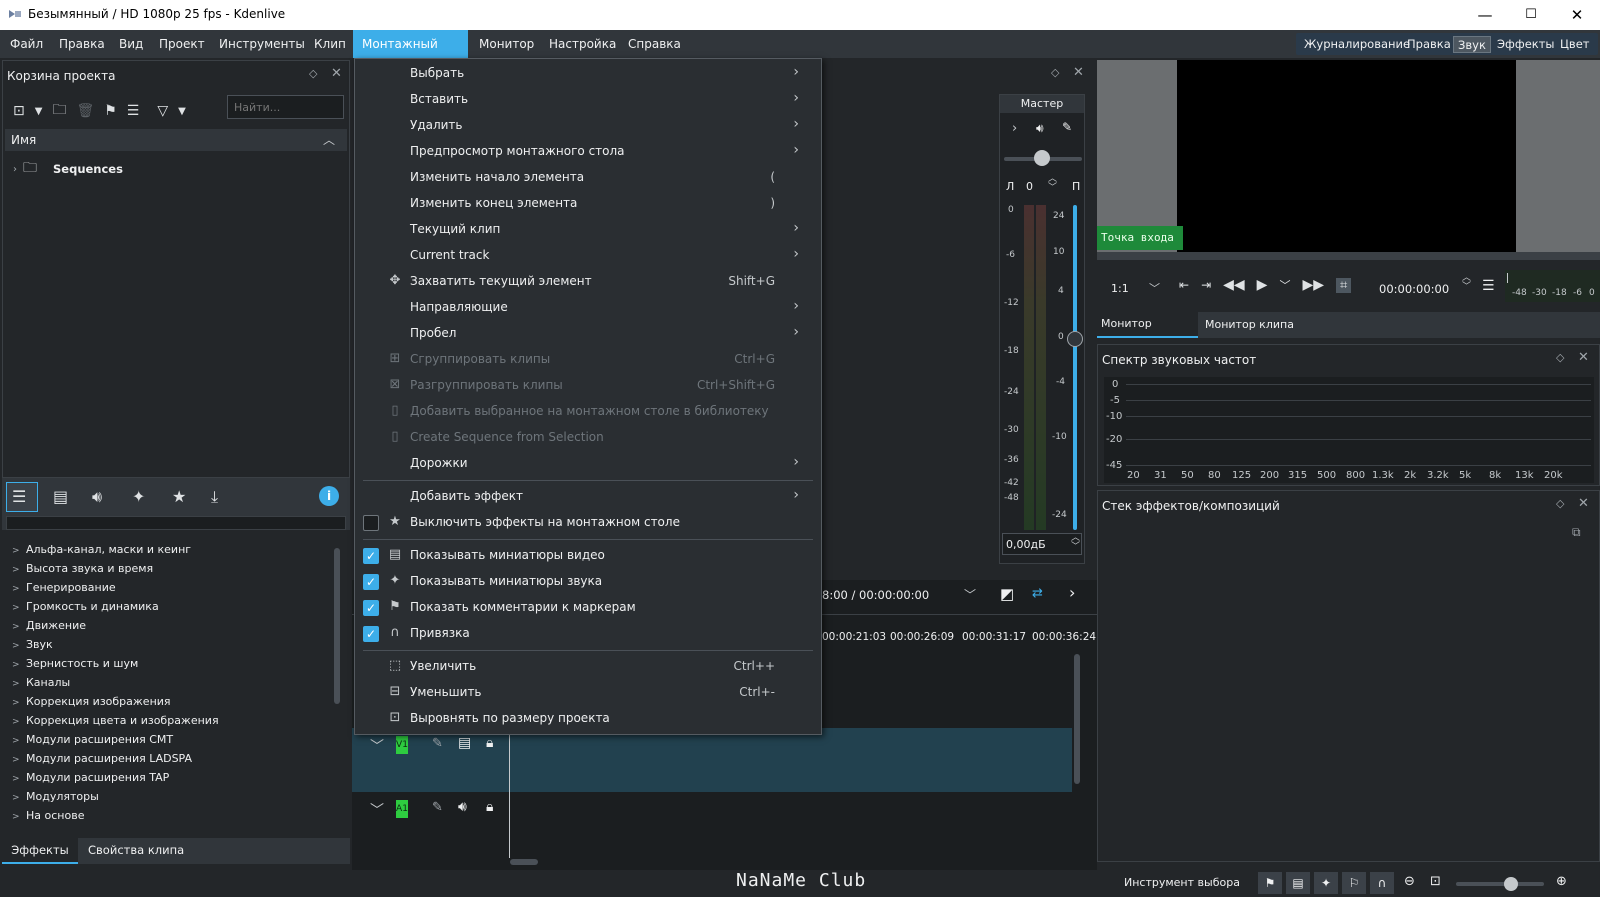 The height and width of the screenshot is (897, 1600). Describe the element at coordinates (588, 334) in the screenshot. I see `menu-item-space: Пробел ›` at that location.